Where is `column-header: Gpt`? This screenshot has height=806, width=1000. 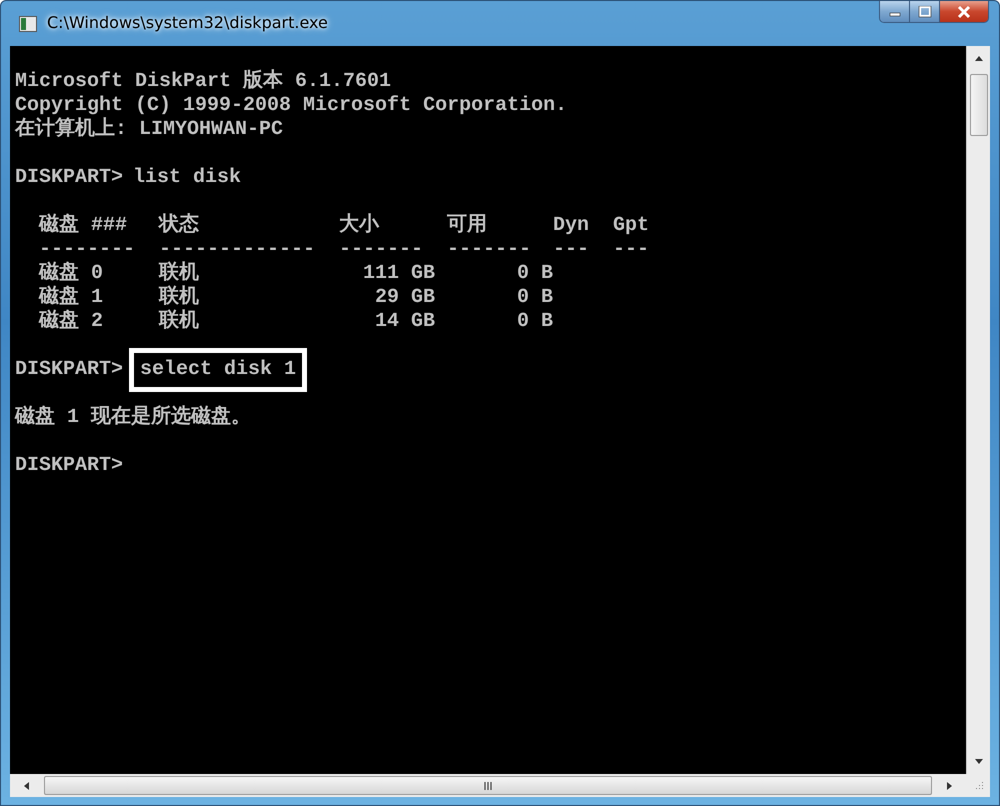
column-header: Gpt is located at coordinates (631, 226).